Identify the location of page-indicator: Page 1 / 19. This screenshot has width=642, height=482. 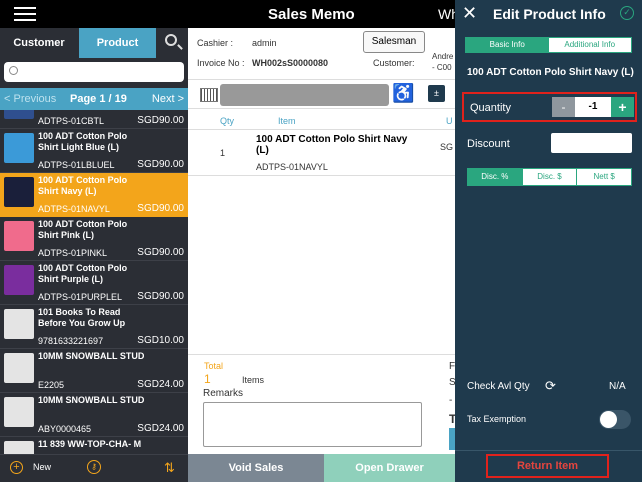
(98, 99).